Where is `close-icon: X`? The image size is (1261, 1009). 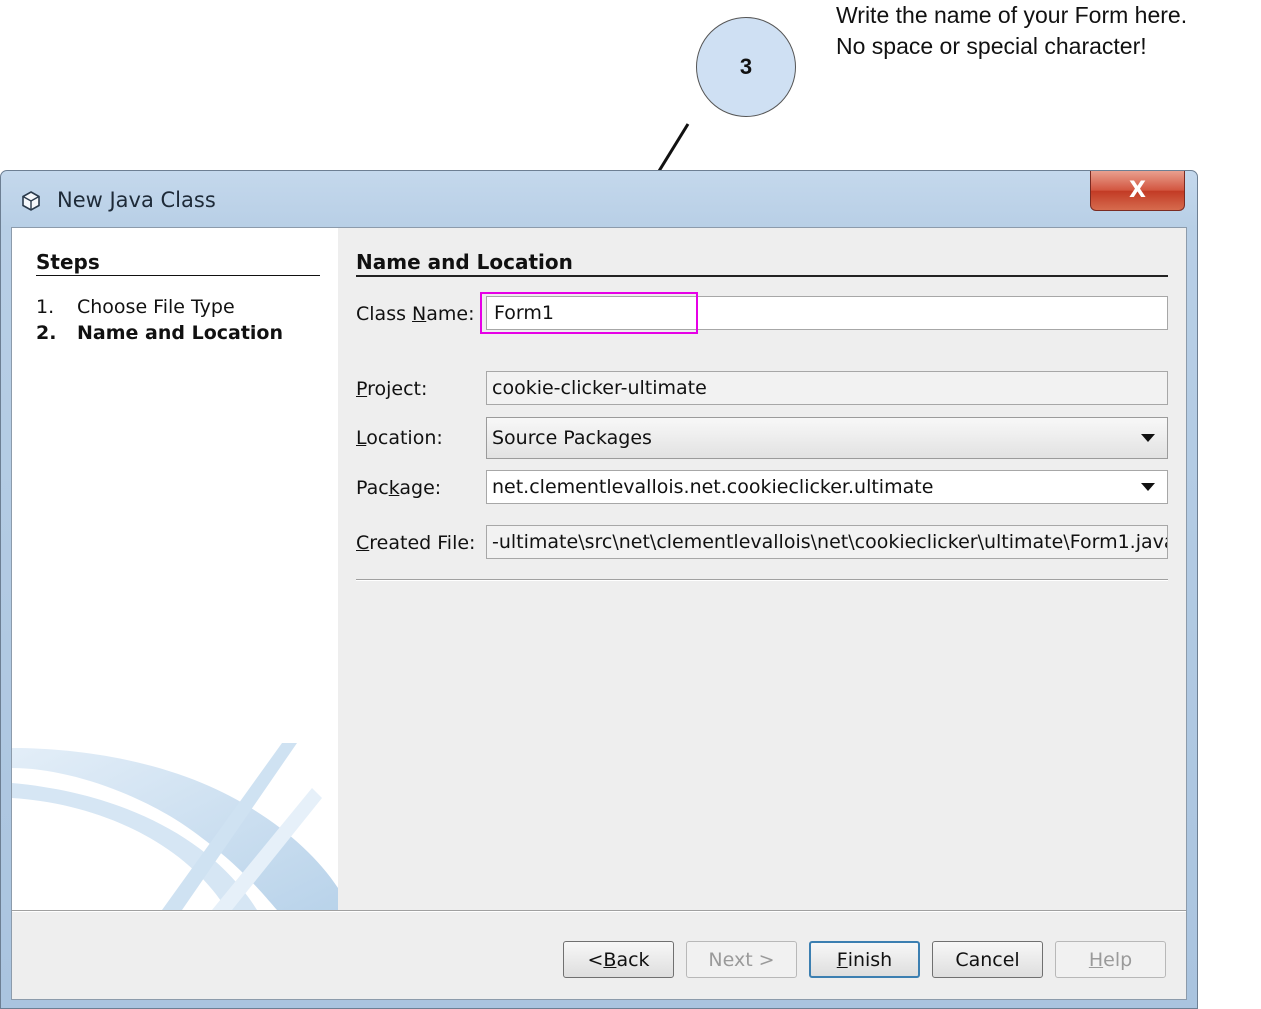 close-icon: X is located at coordinates (1137, 190).